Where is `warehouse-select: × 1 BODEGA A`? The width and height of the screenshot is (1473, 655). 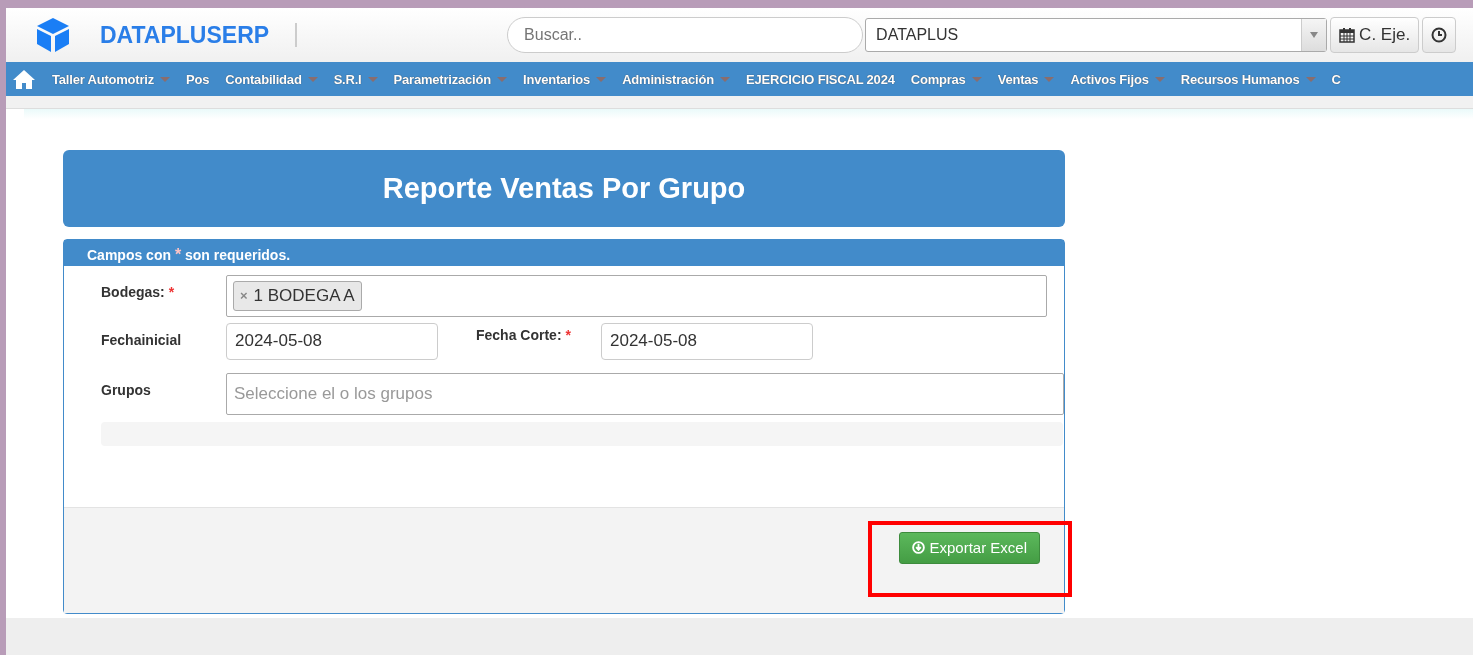
warehouse-select: × 1 BODEGA A is located at coordinates (636, 295).